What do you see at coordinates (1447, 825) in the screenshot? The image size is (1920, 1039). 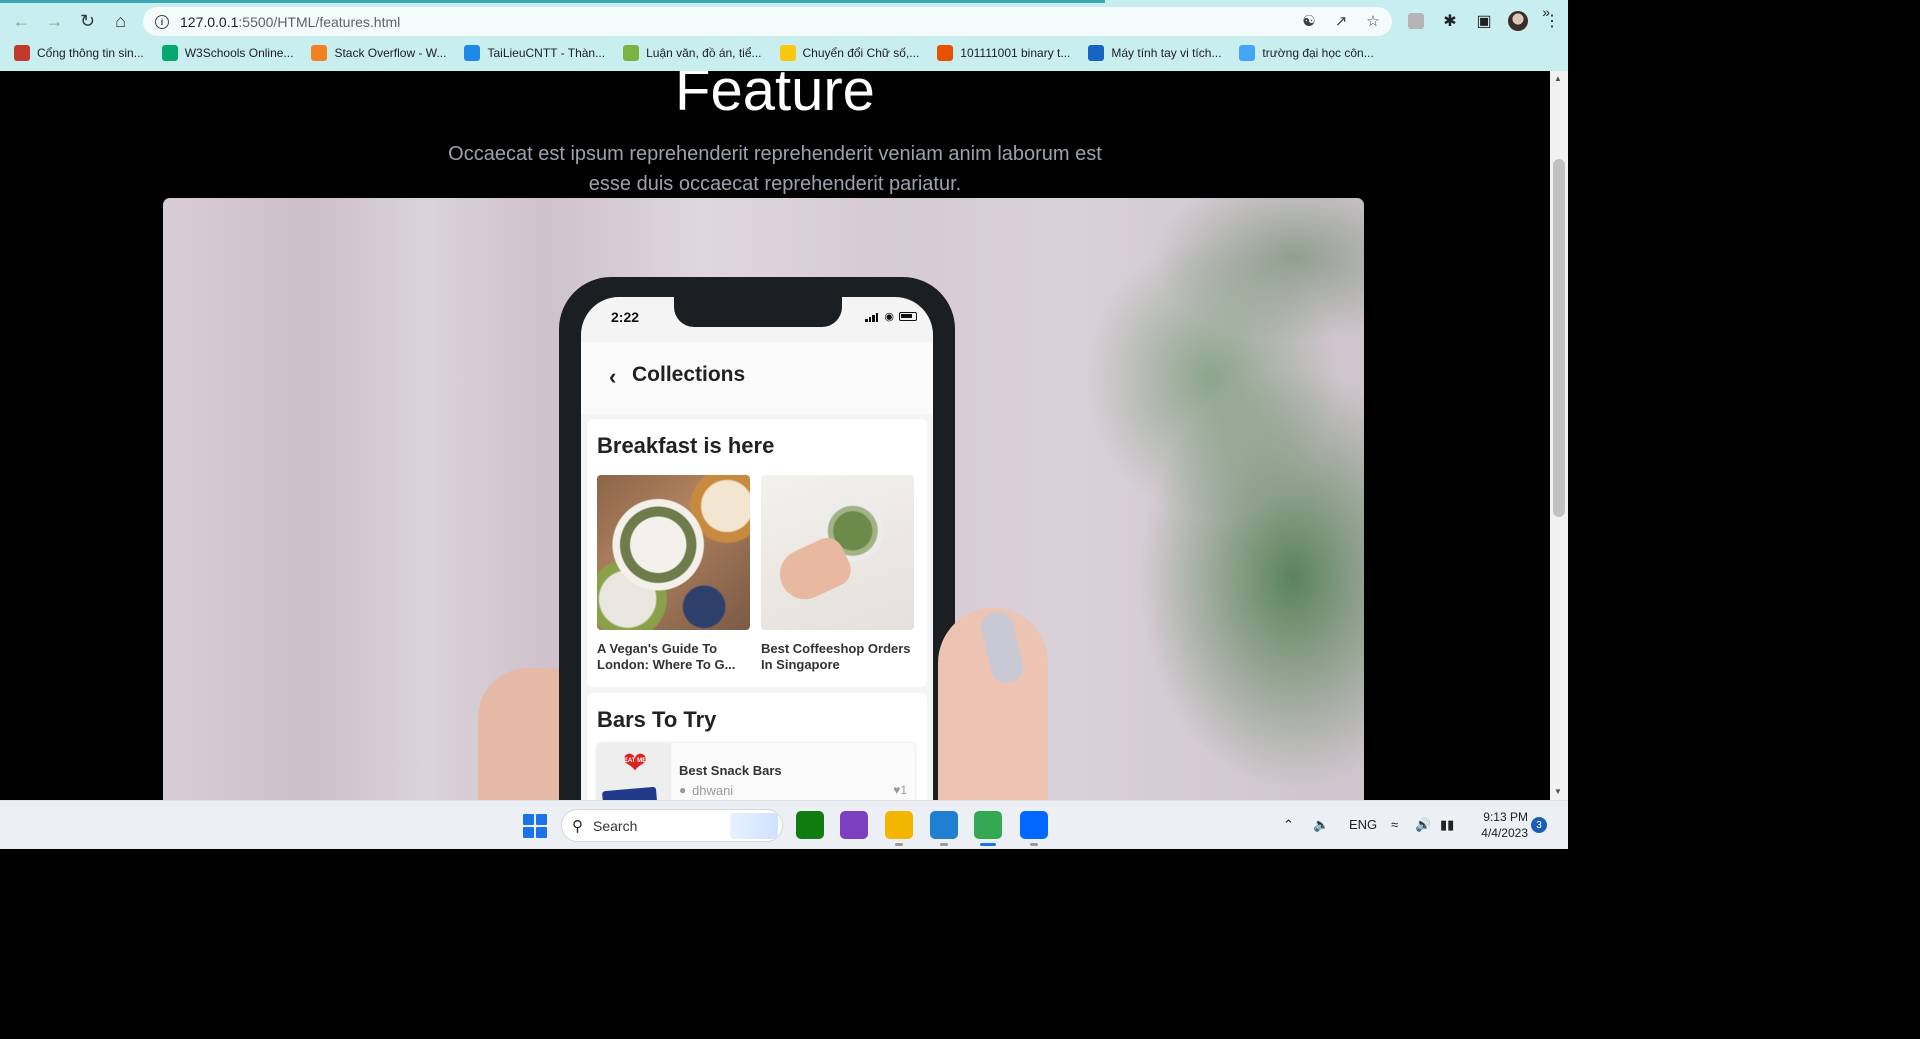 I see `battery-tray-icon: ▮▮` at bounding box center [1447, 825].